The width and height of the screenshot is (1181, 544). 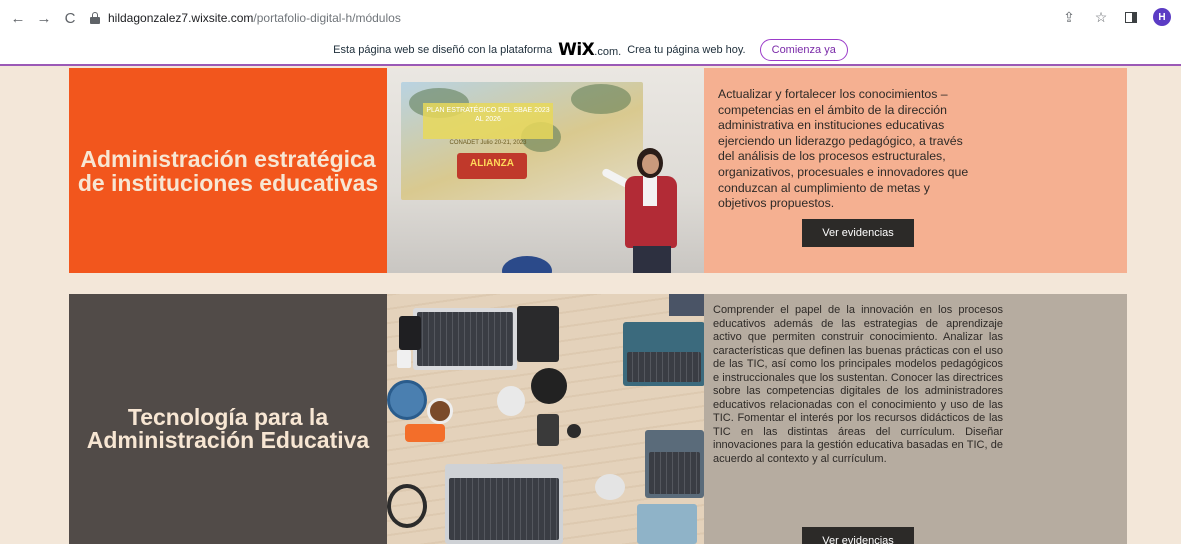 I want to click on reload-icon: C, so click(x=70, y=18).